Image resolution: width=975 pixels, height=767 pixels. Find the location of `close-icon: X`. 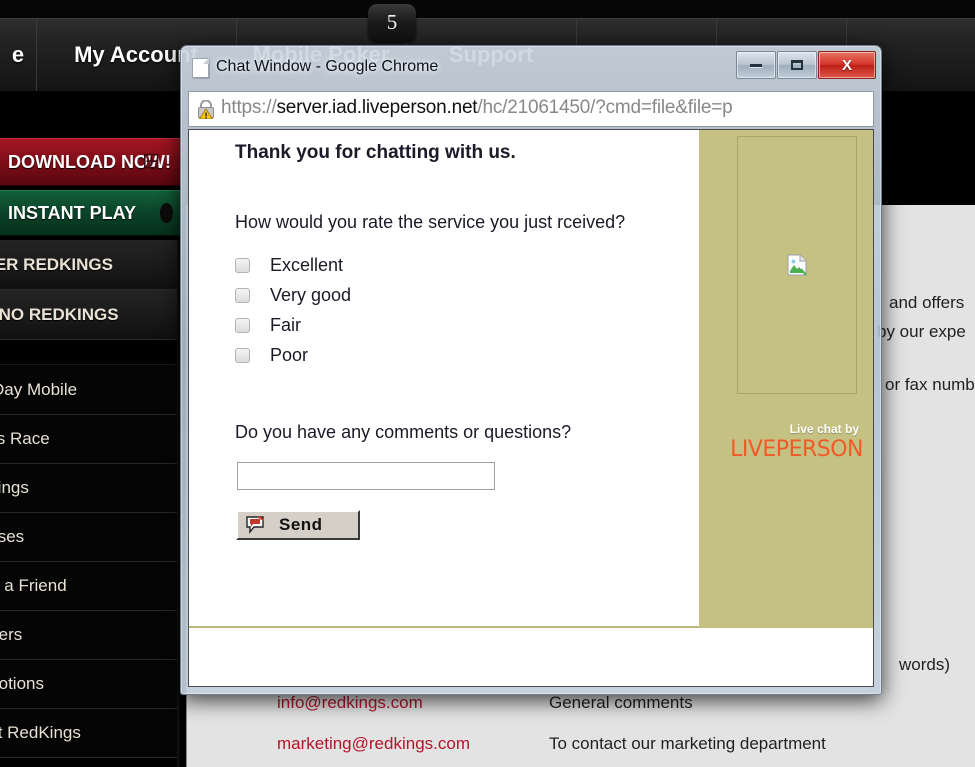

close-icon: X is located at coordinates (846, 65).